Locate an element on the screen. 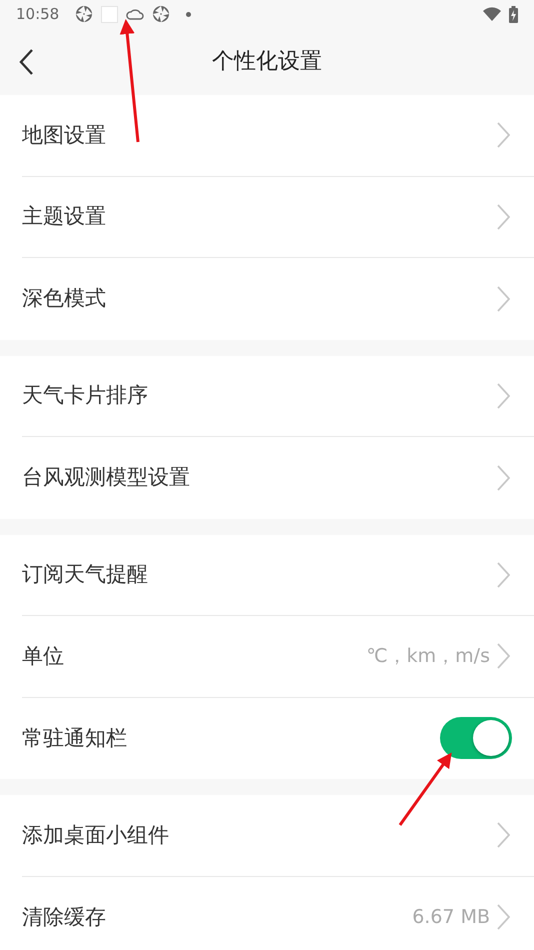 The image size is (534, 950). blank-square-icon is located at coordinates (109, 14).